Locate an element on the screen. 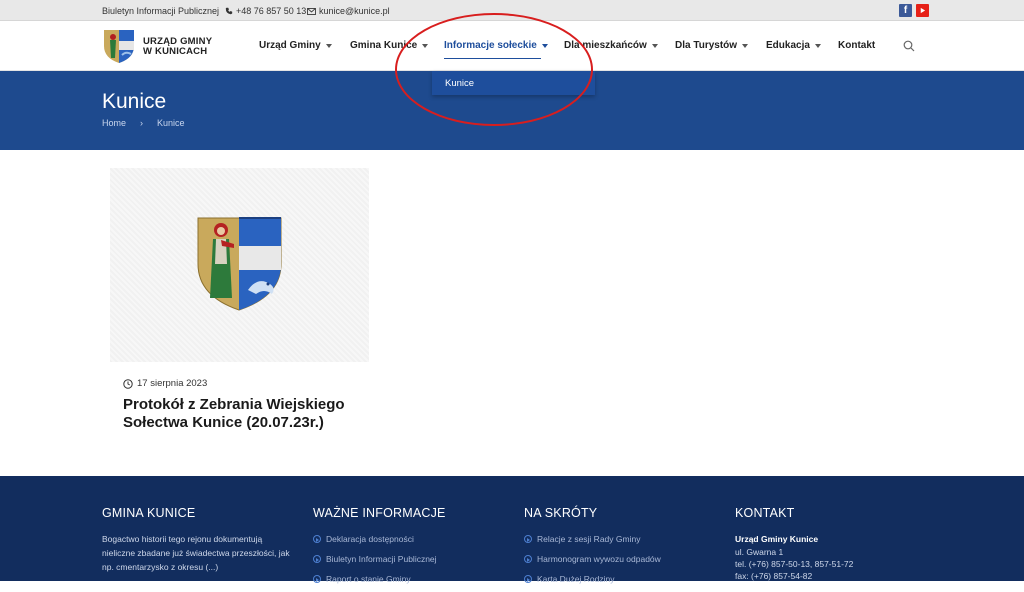  footer-link: Karta Dużej Rodziny is located at coordinates (592, 579).